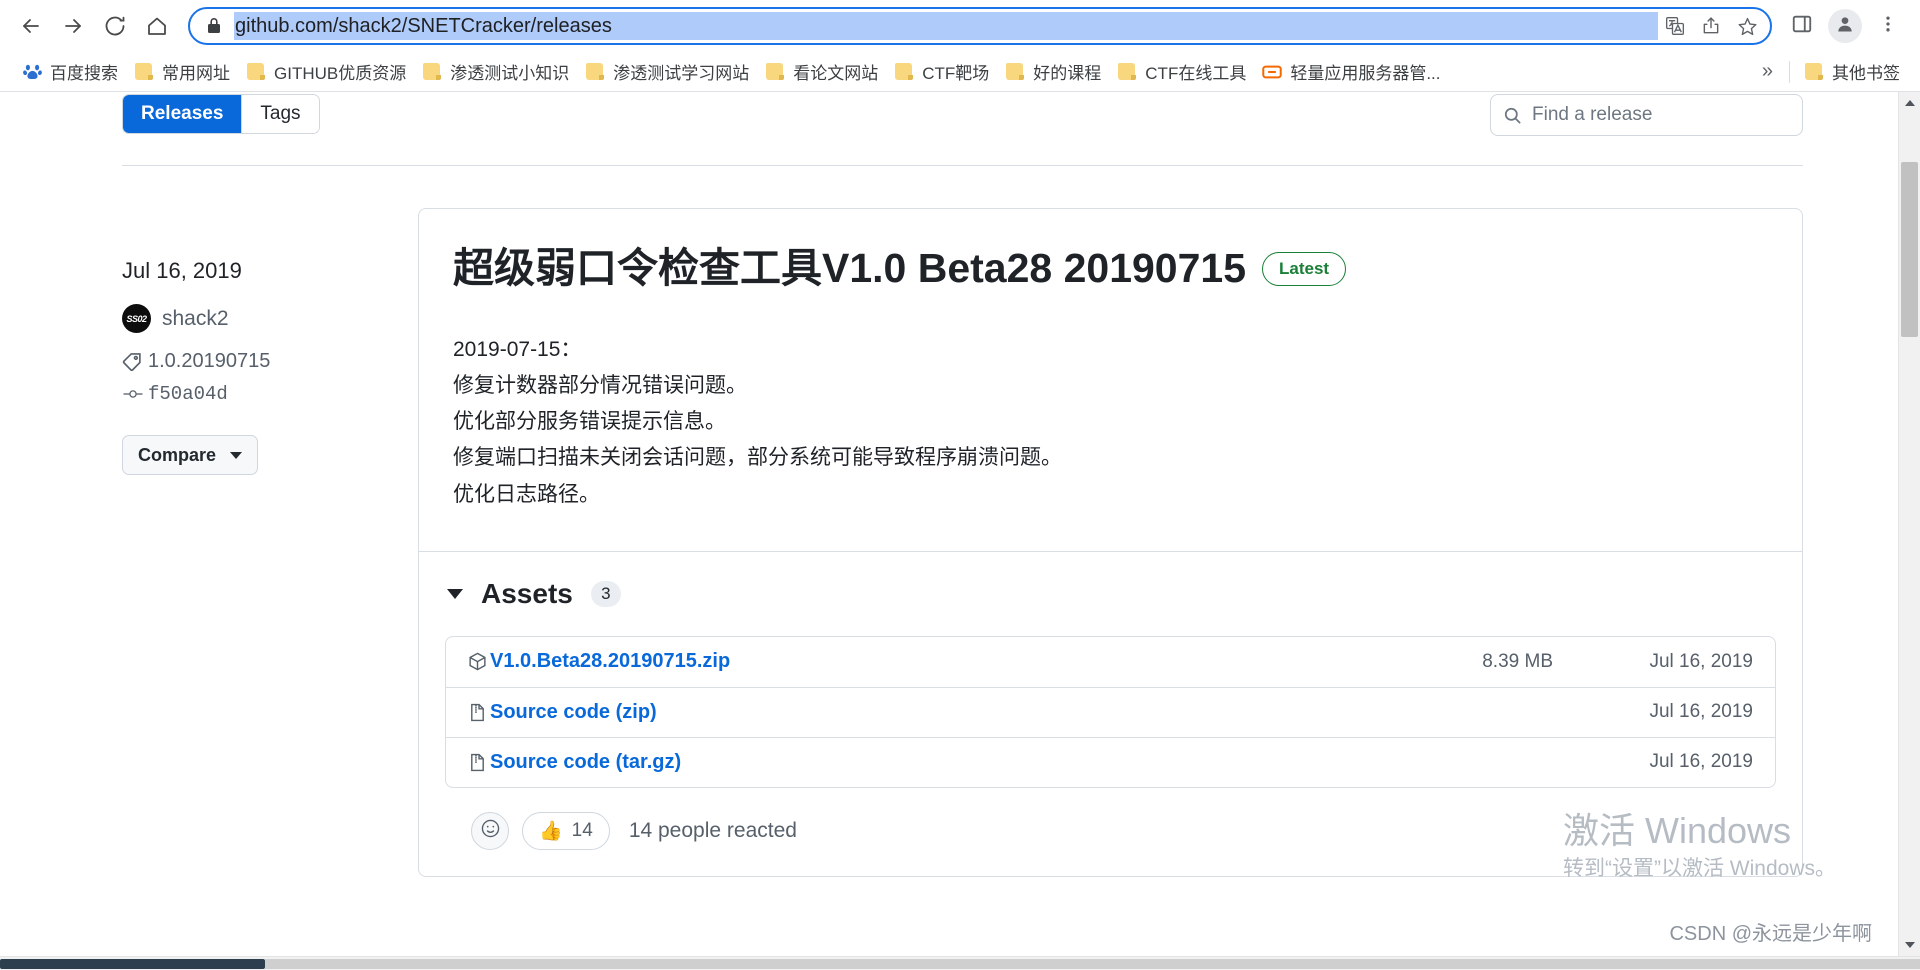 Image resolution: width=1920 pixels, height=970 pixels. I want to click on person-icon, so click(1845, 26).